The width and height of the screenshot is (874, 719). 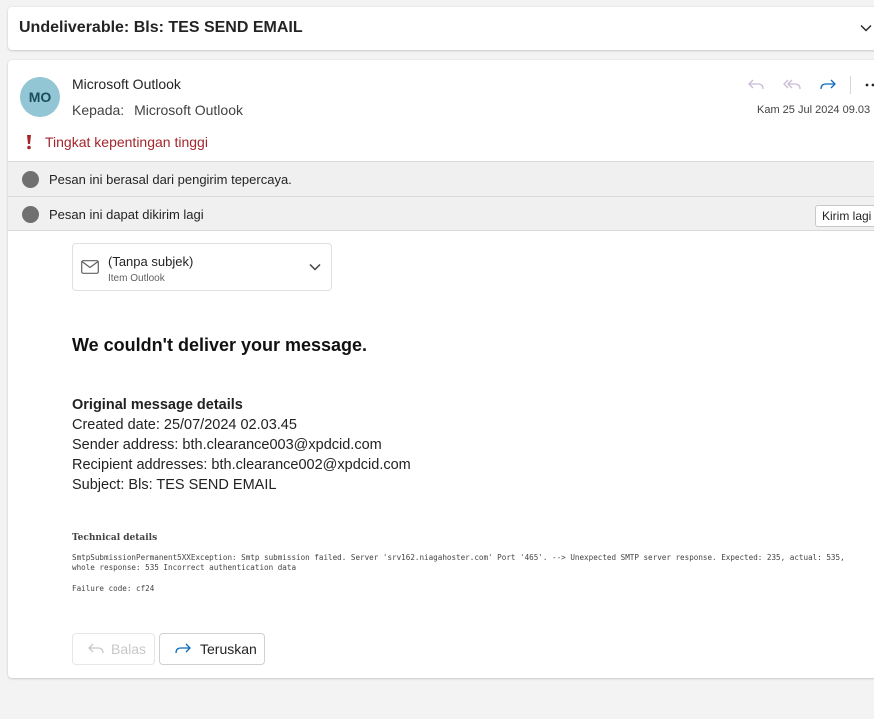 What do you see at coordinates (174, 485) in the screenshot?
I see `original-subject: Subject: Bls: TES SEND EMAIL` at bounding box center [174, 485].